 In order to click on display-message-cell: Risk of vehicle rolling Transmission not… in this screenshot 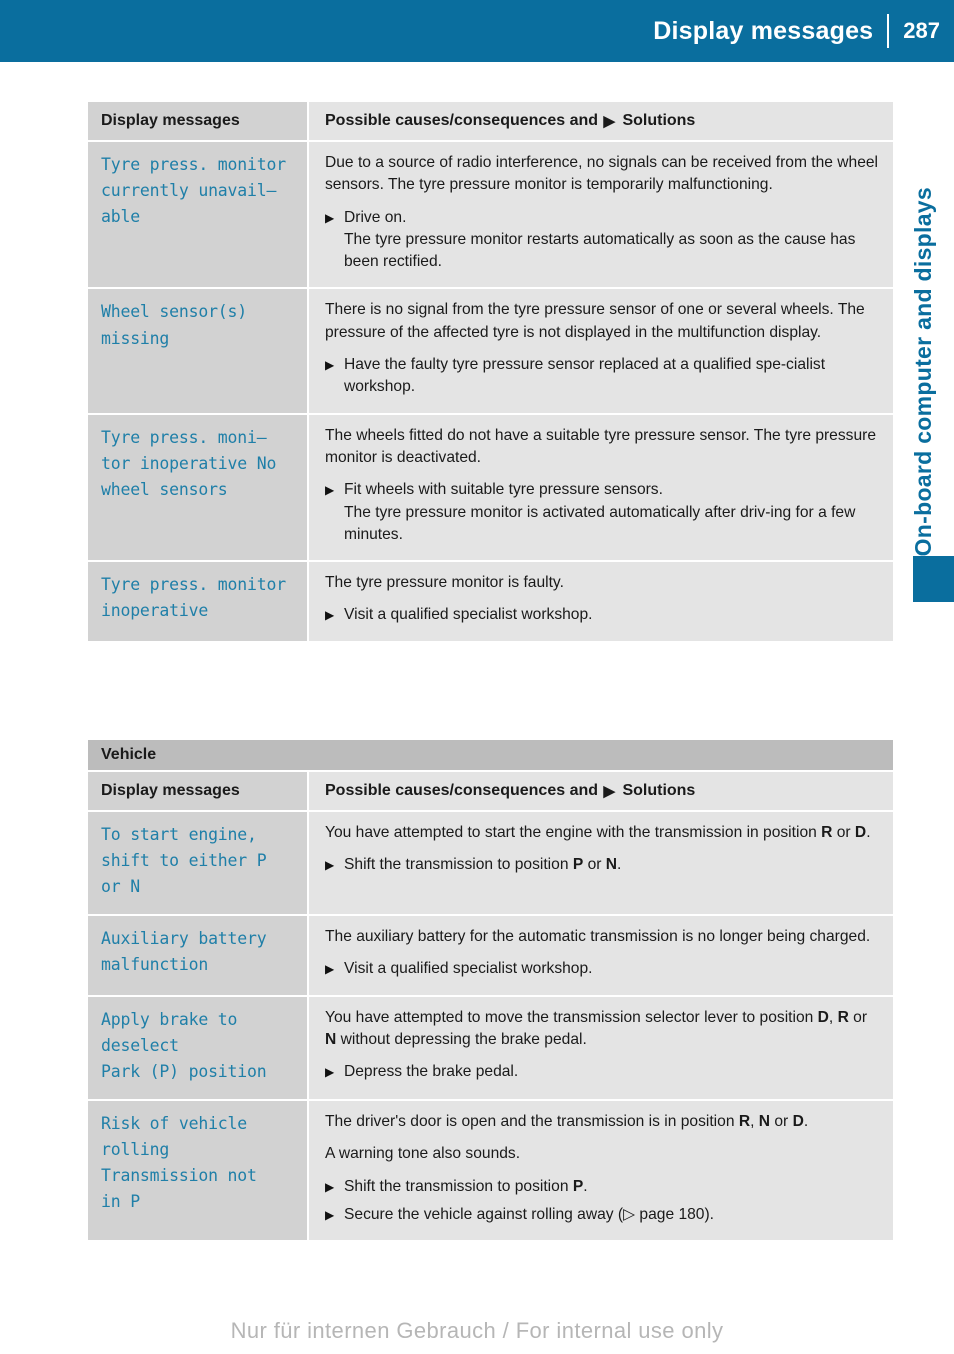, I will do `click(197, 1170)`.